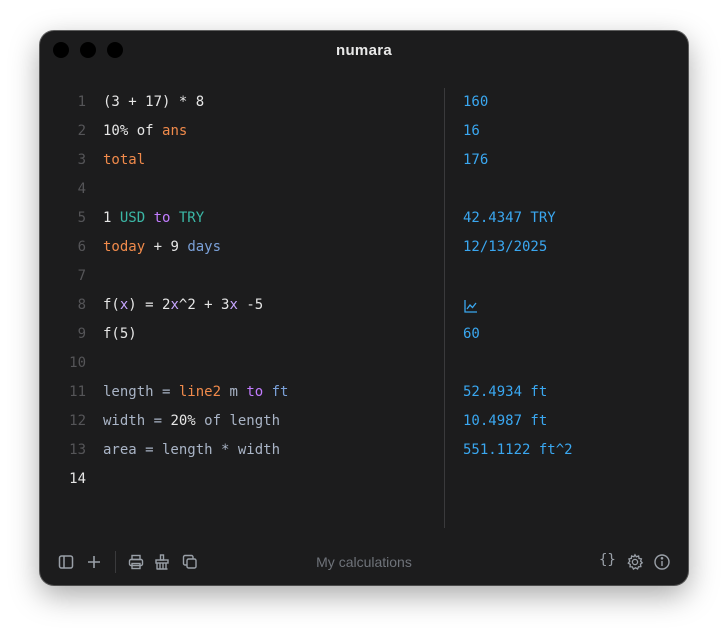 This screenshot has width=728, height=635. What do you see at coordinates (242, 218) in the screenshot?
I see `editor-line: 5 1 USD to TRY` at bounding box center [242, 218].